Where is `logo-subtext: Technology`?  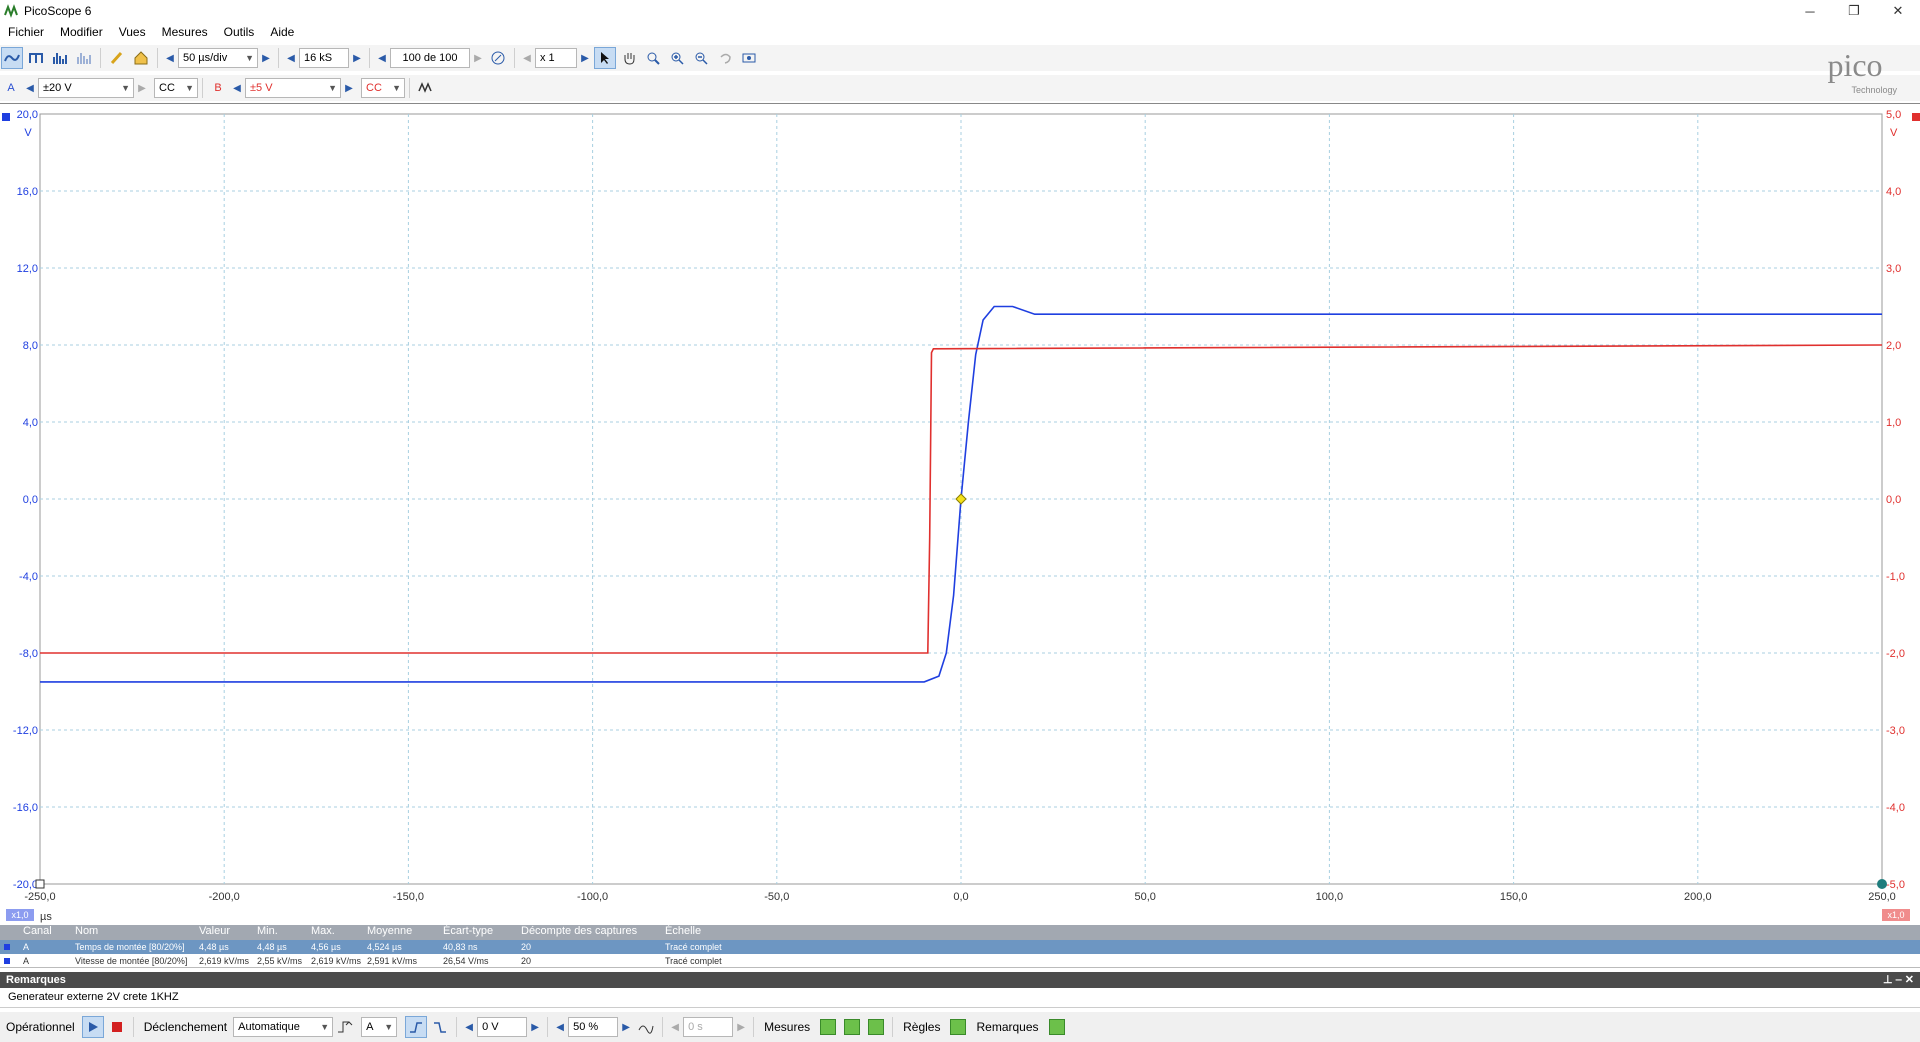 logo-subtext: Technology is located at coordinates (1874, 90).